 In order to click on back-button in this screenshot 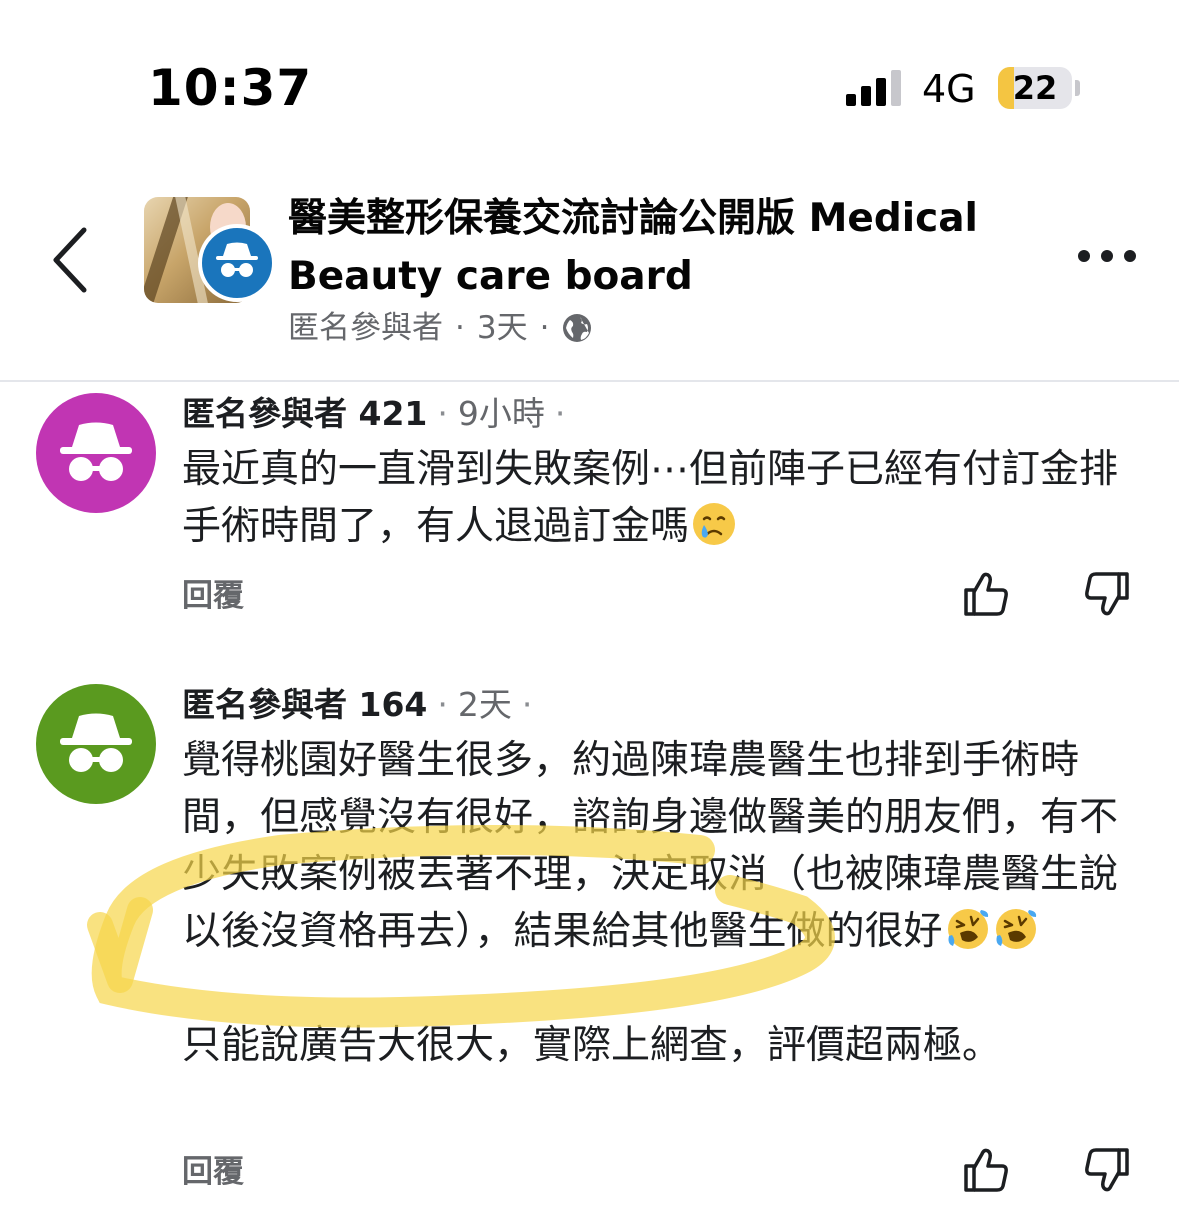, I will do `click(70, 260)`.